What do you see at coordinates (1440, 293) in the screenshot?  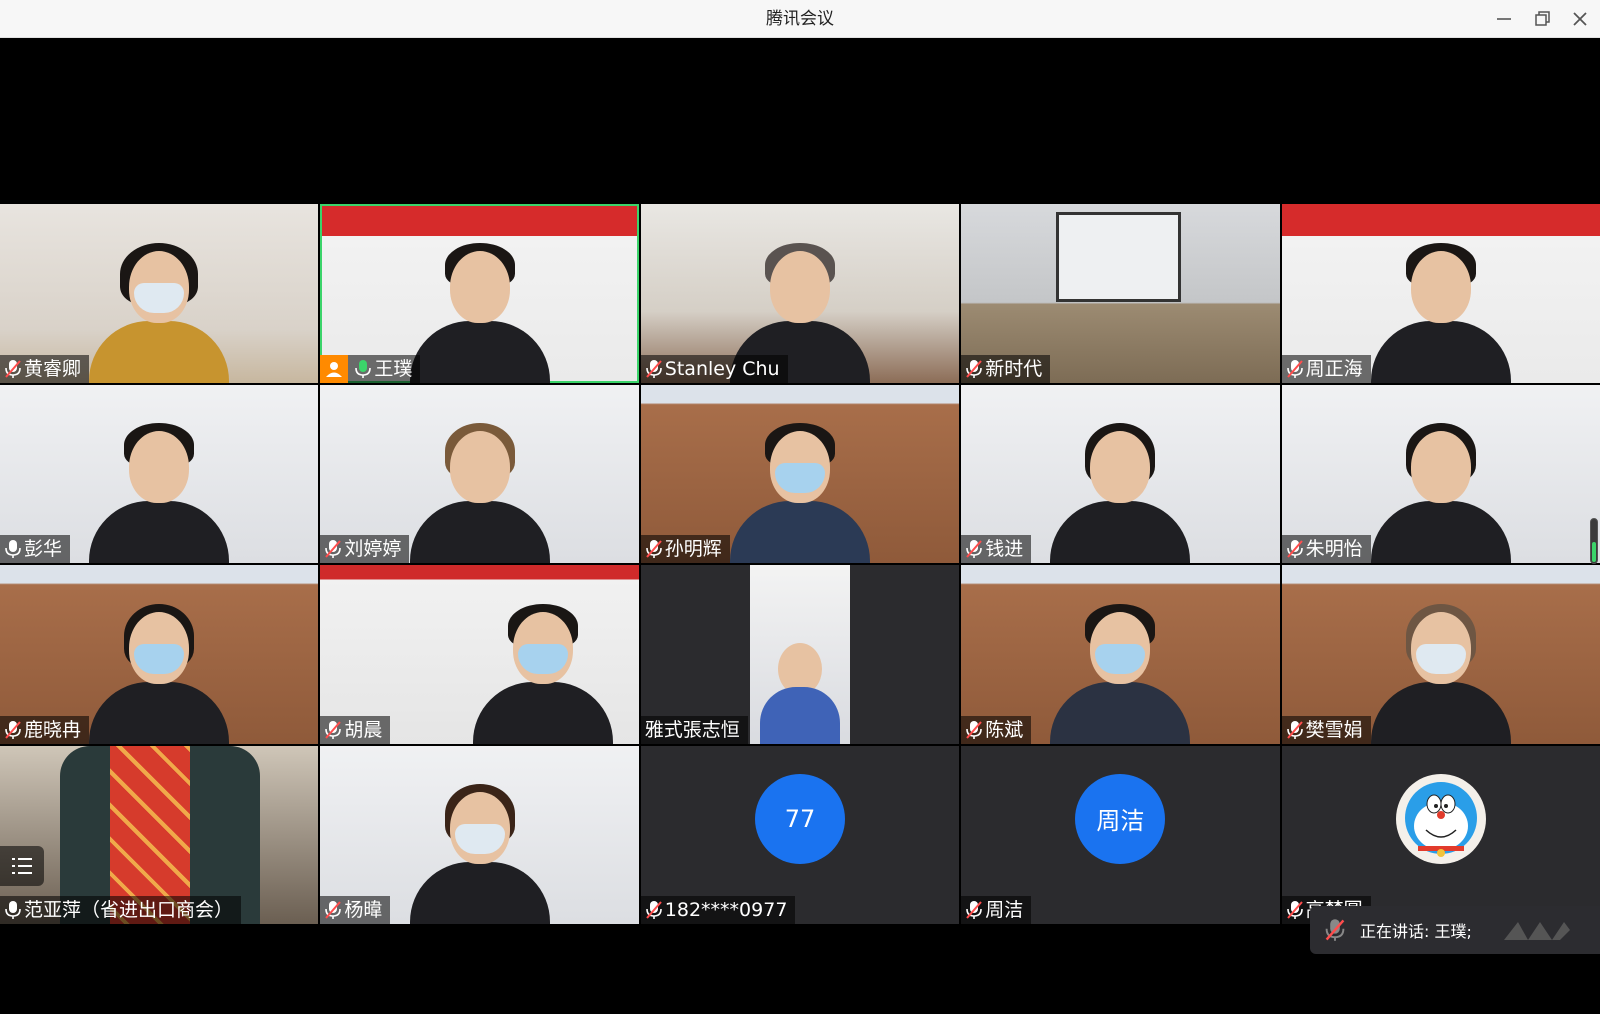 I see `participant-tile: 周正海` at bounding box center [1440, 293].